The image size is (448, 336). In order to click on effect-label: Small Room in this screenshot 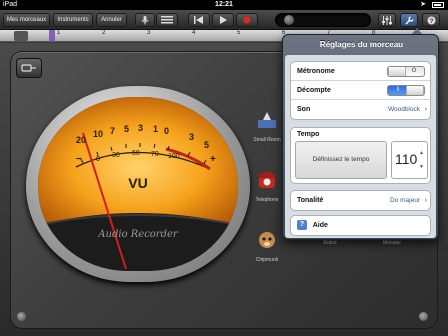, I will do `click(267, 140)`.